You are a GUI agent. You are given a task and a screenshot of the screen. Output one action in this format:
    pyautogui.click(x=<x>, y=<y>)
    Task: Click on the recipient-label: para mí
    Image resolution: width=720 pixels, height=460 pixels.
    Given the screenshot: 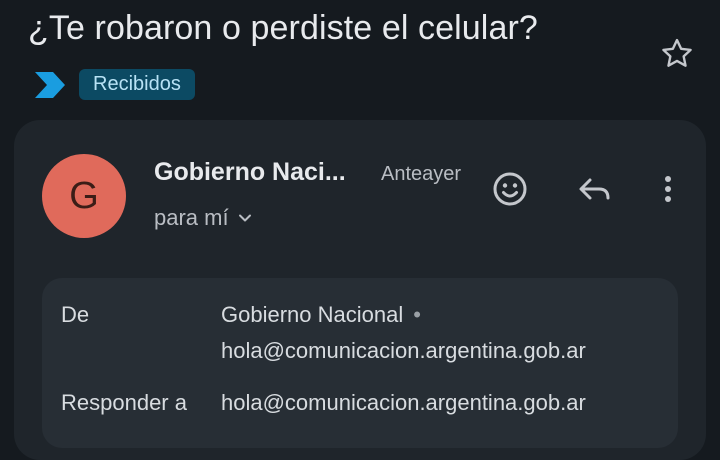 What is the action you would take?
    pyautogui.click(x=191, y=217)
    